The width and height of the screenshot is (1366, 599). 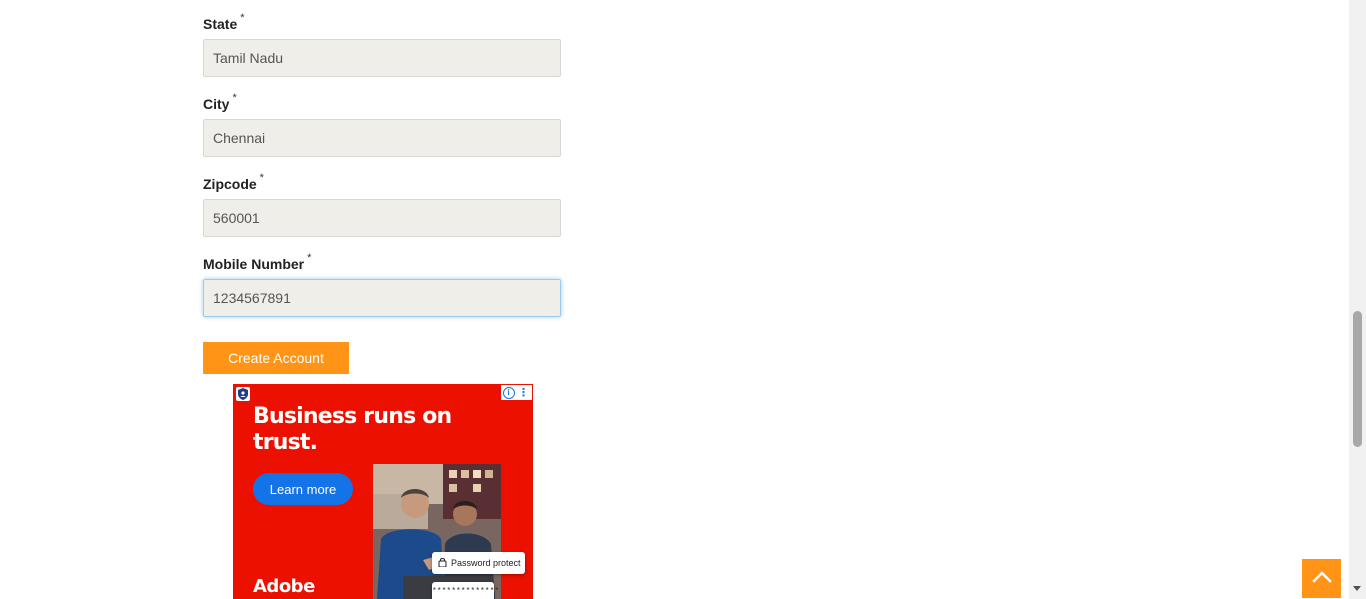 I want to click on ad-chip-label: Password protect, so click(x=486, y=563).